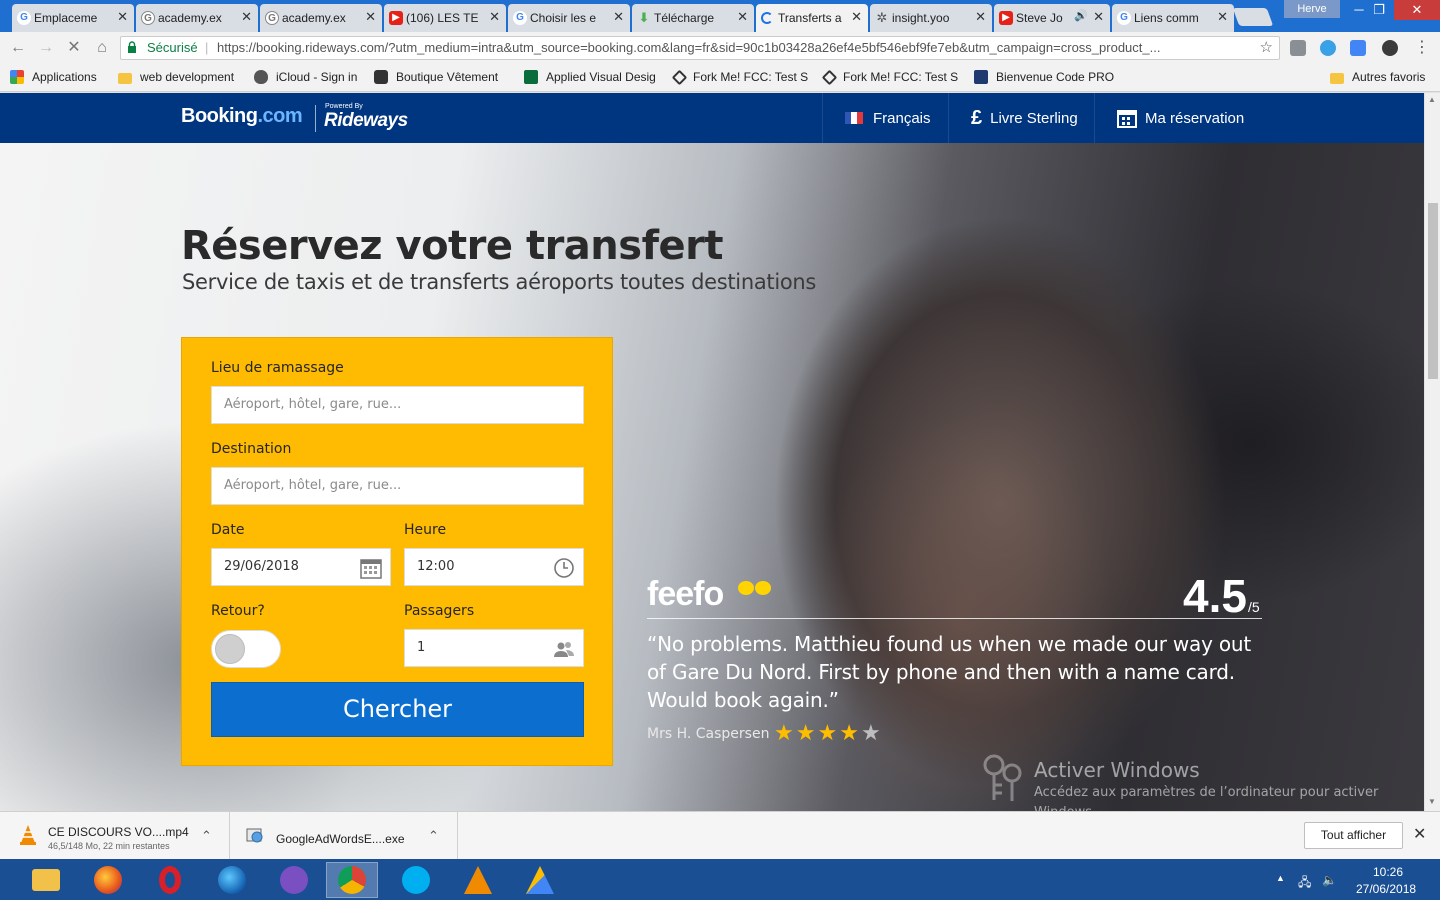 The width and height of the screenshot is (1440, 900). I want to click on bookmark-label: Bienvenue Code PRO, so click(1055, 77).